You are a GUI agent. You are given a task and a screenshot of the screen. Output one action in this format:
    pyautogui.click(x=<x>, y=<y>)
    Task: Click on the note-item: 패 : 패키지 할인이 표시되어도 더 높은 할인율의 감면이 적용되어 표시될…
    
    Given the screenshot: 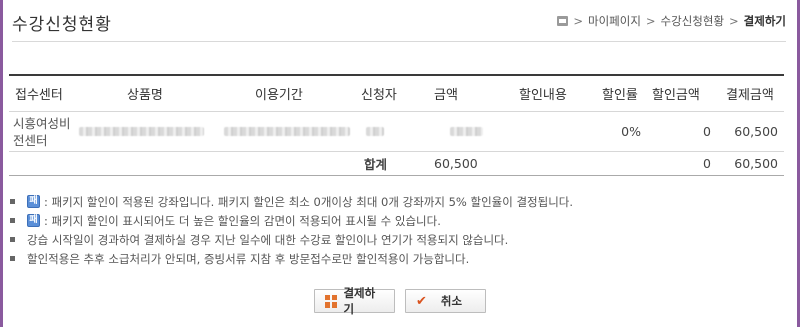 What is the action you would take?
    pyautogui.click(x=395, y=220)
    